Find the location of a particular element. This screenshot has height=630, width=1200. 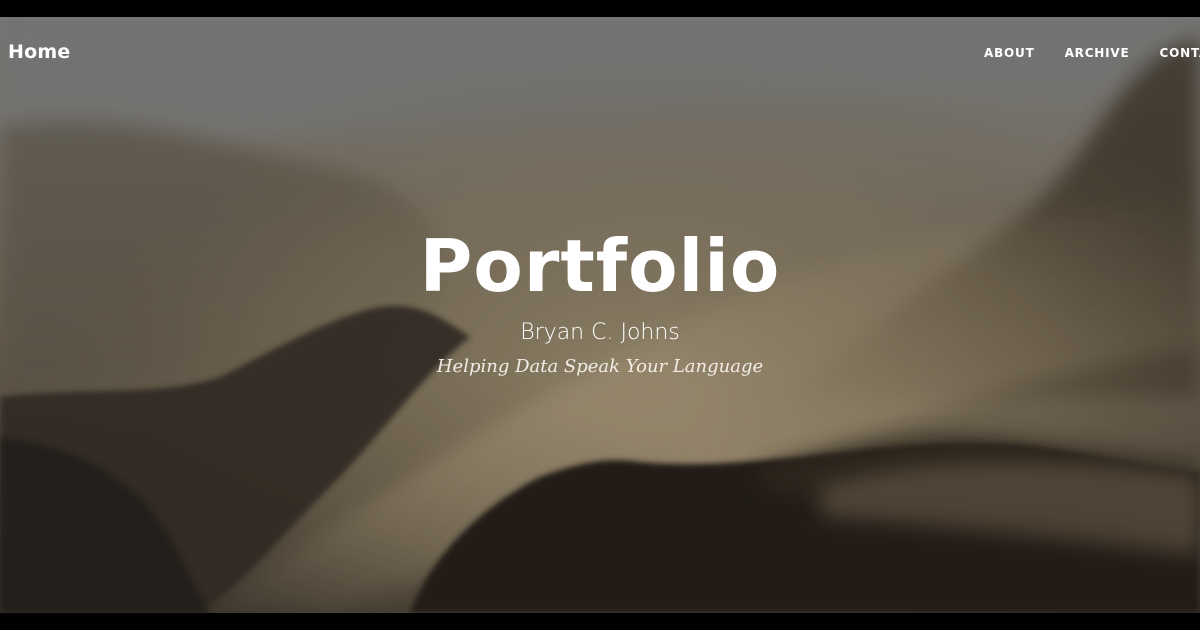

nav-archive-link: ARCHIVE is located at coordinates (1097, 53).